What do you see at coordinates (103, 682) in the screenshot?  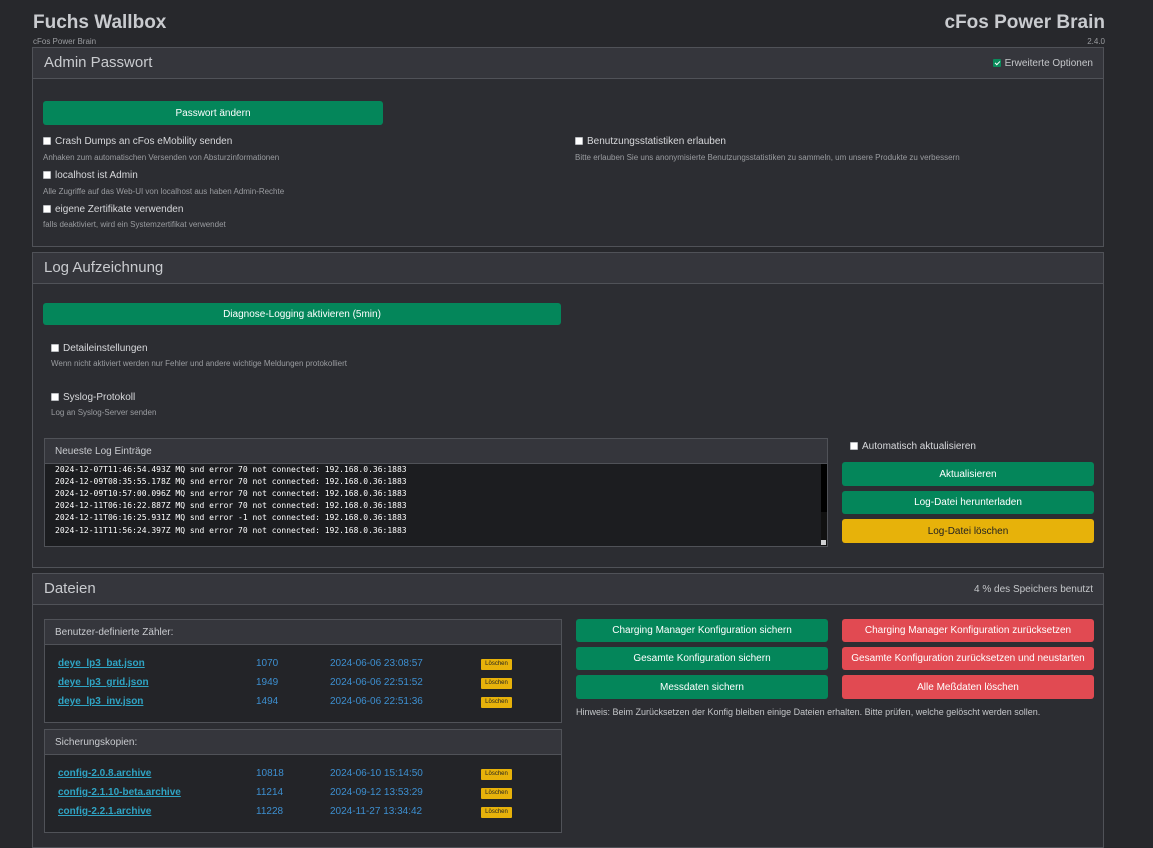 I see `file-link: deye_lp3_grid.json` at bounding box center [103, 682].